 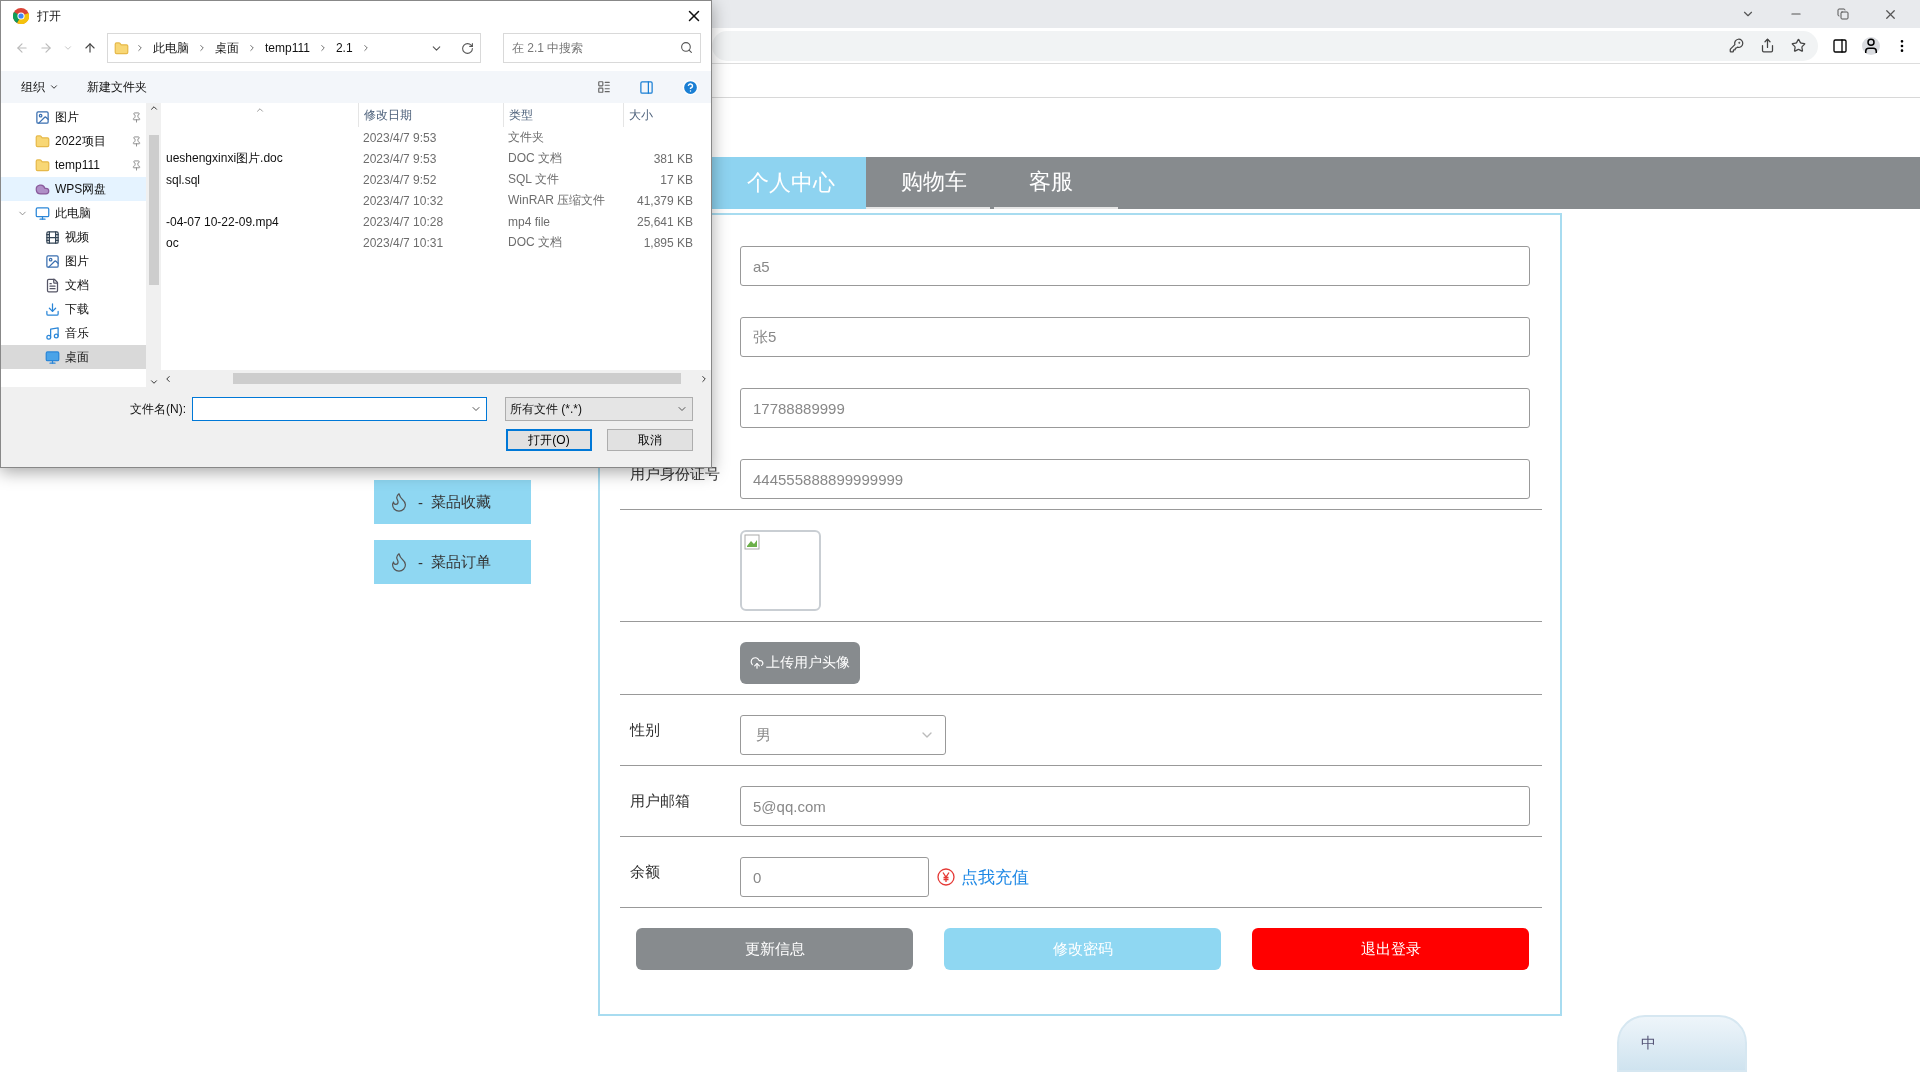 What do you see at coordinates (676, 179) in the screenshot?
I see `file-size: 17 KB` at bounding box center [676, 179].